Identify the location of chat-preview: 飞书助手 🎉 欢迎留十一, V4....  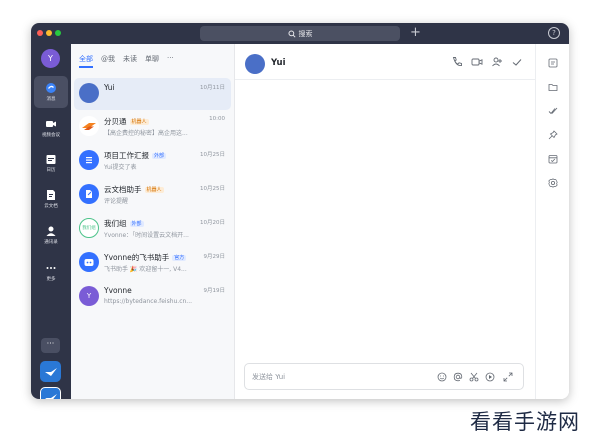
(145, 269).